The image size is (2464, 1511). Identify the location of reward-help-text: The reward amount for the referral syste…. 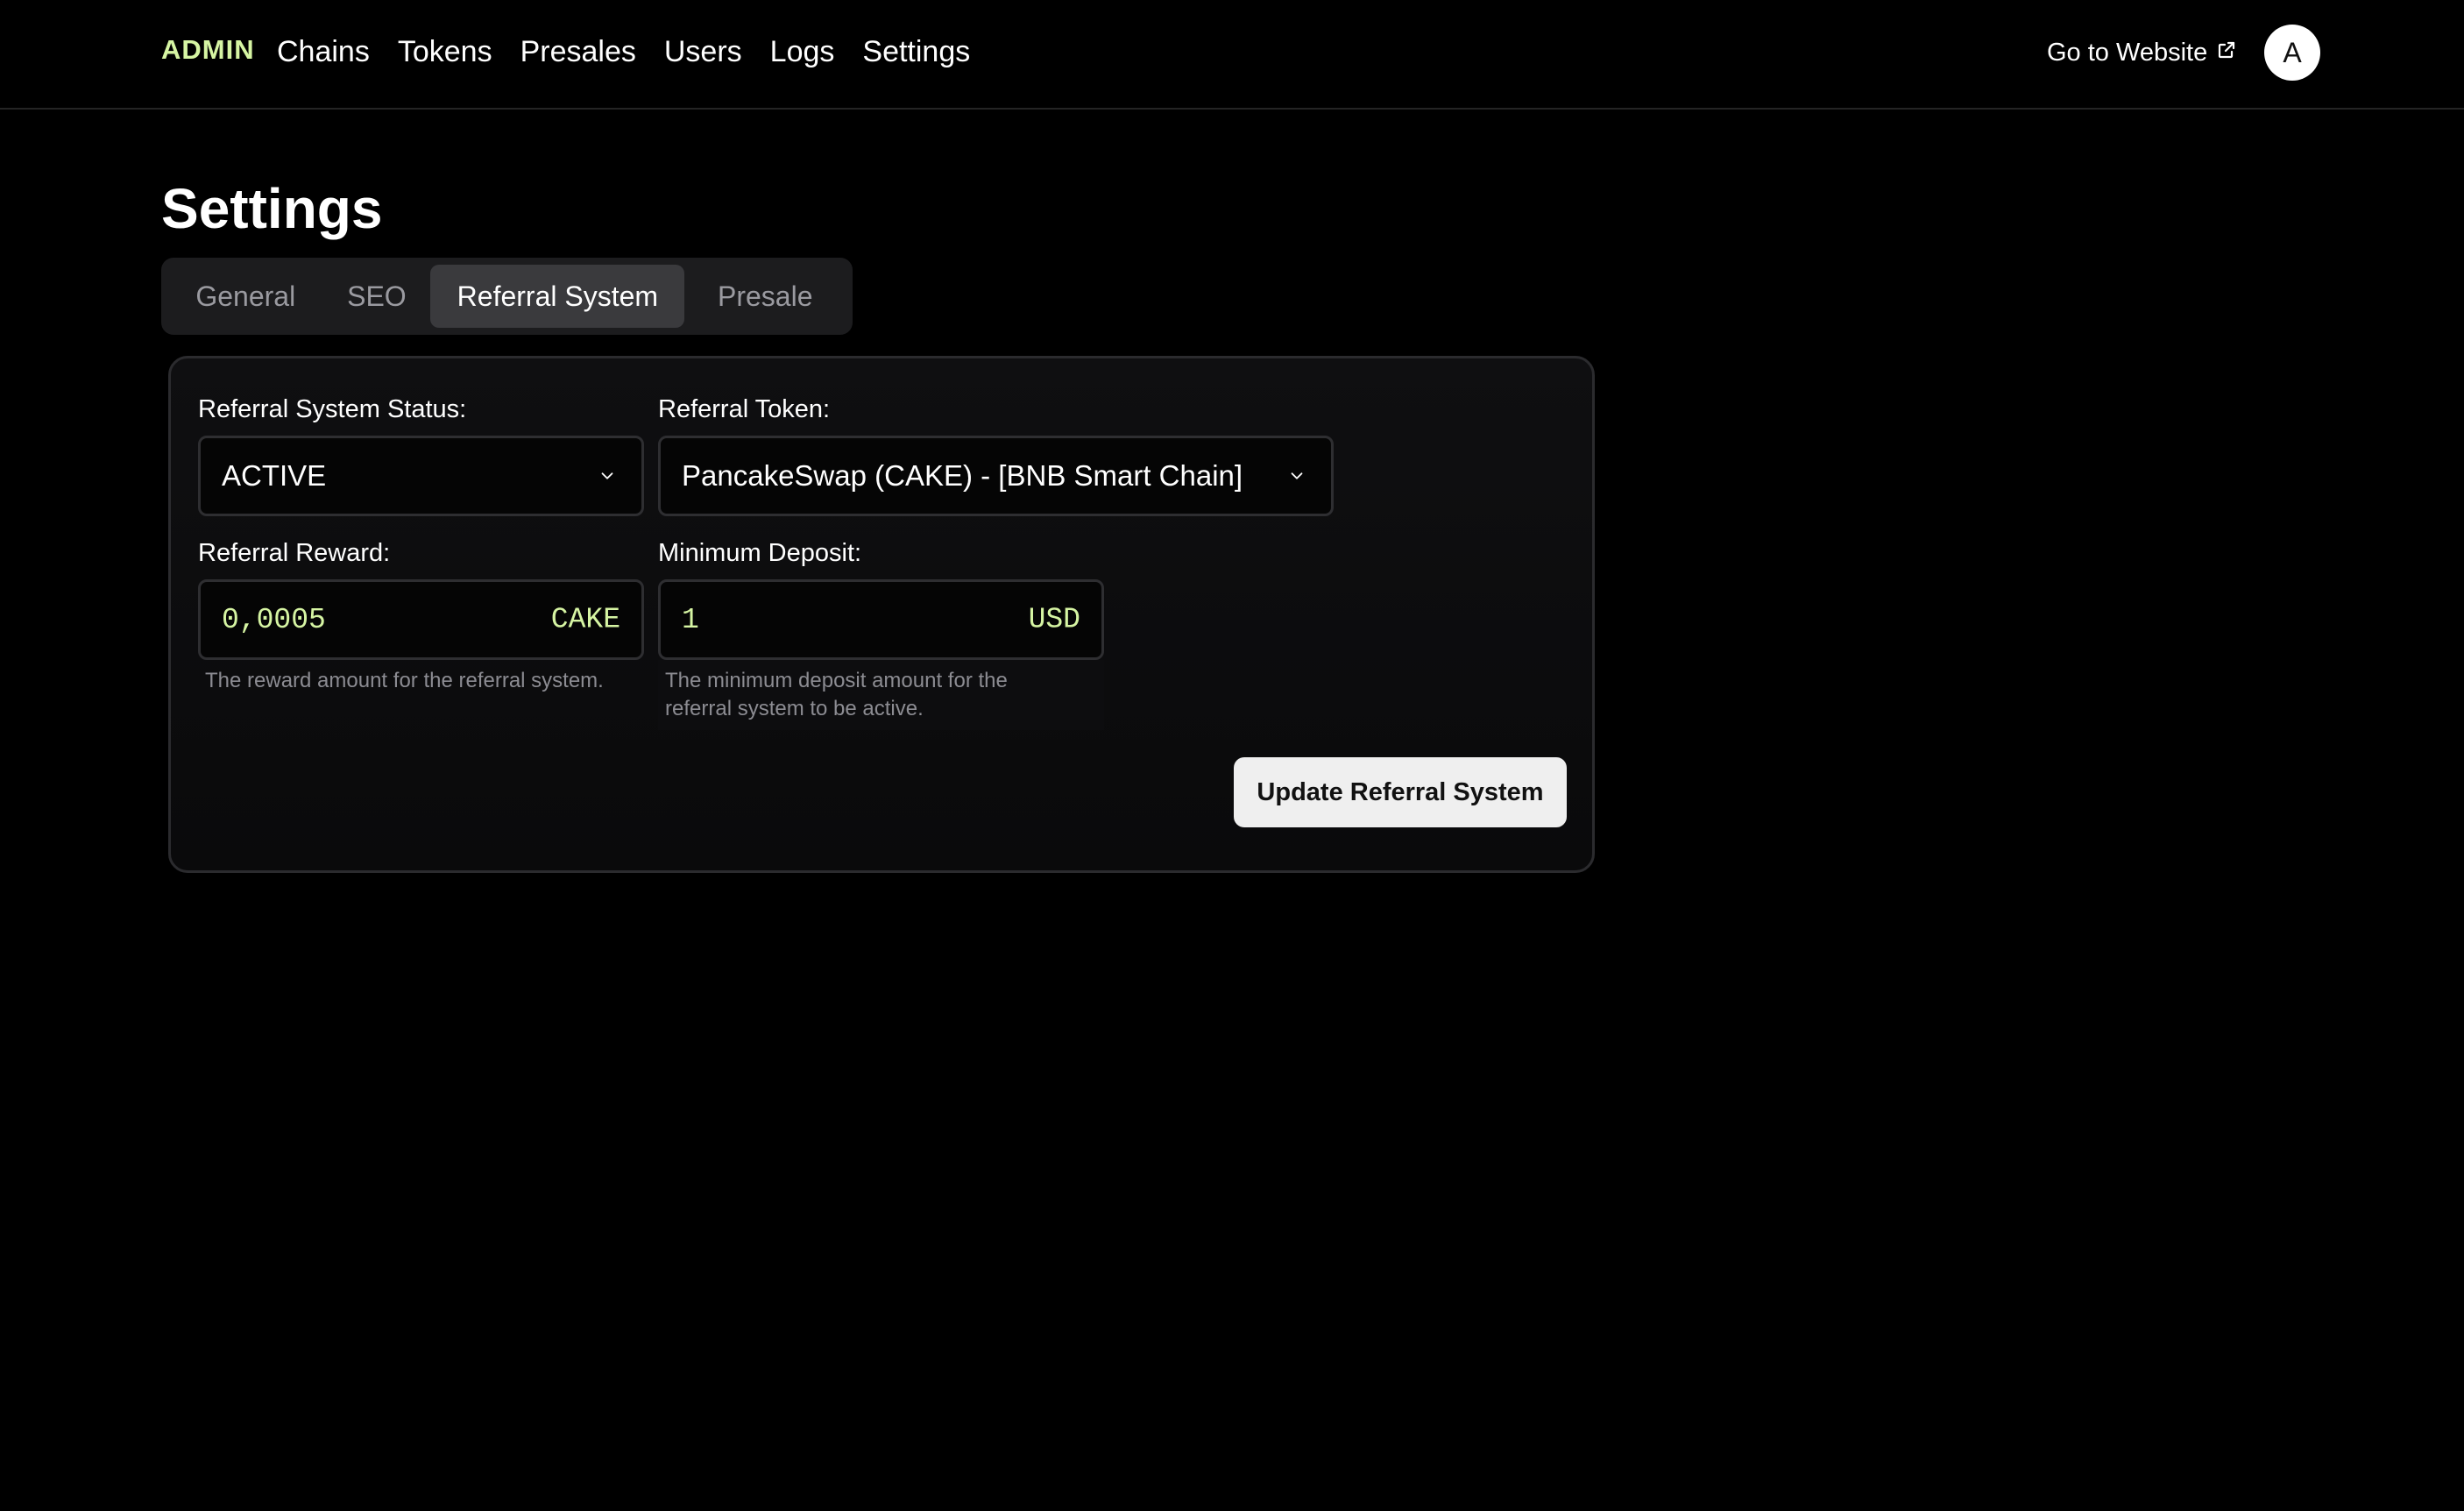
(404, 680).